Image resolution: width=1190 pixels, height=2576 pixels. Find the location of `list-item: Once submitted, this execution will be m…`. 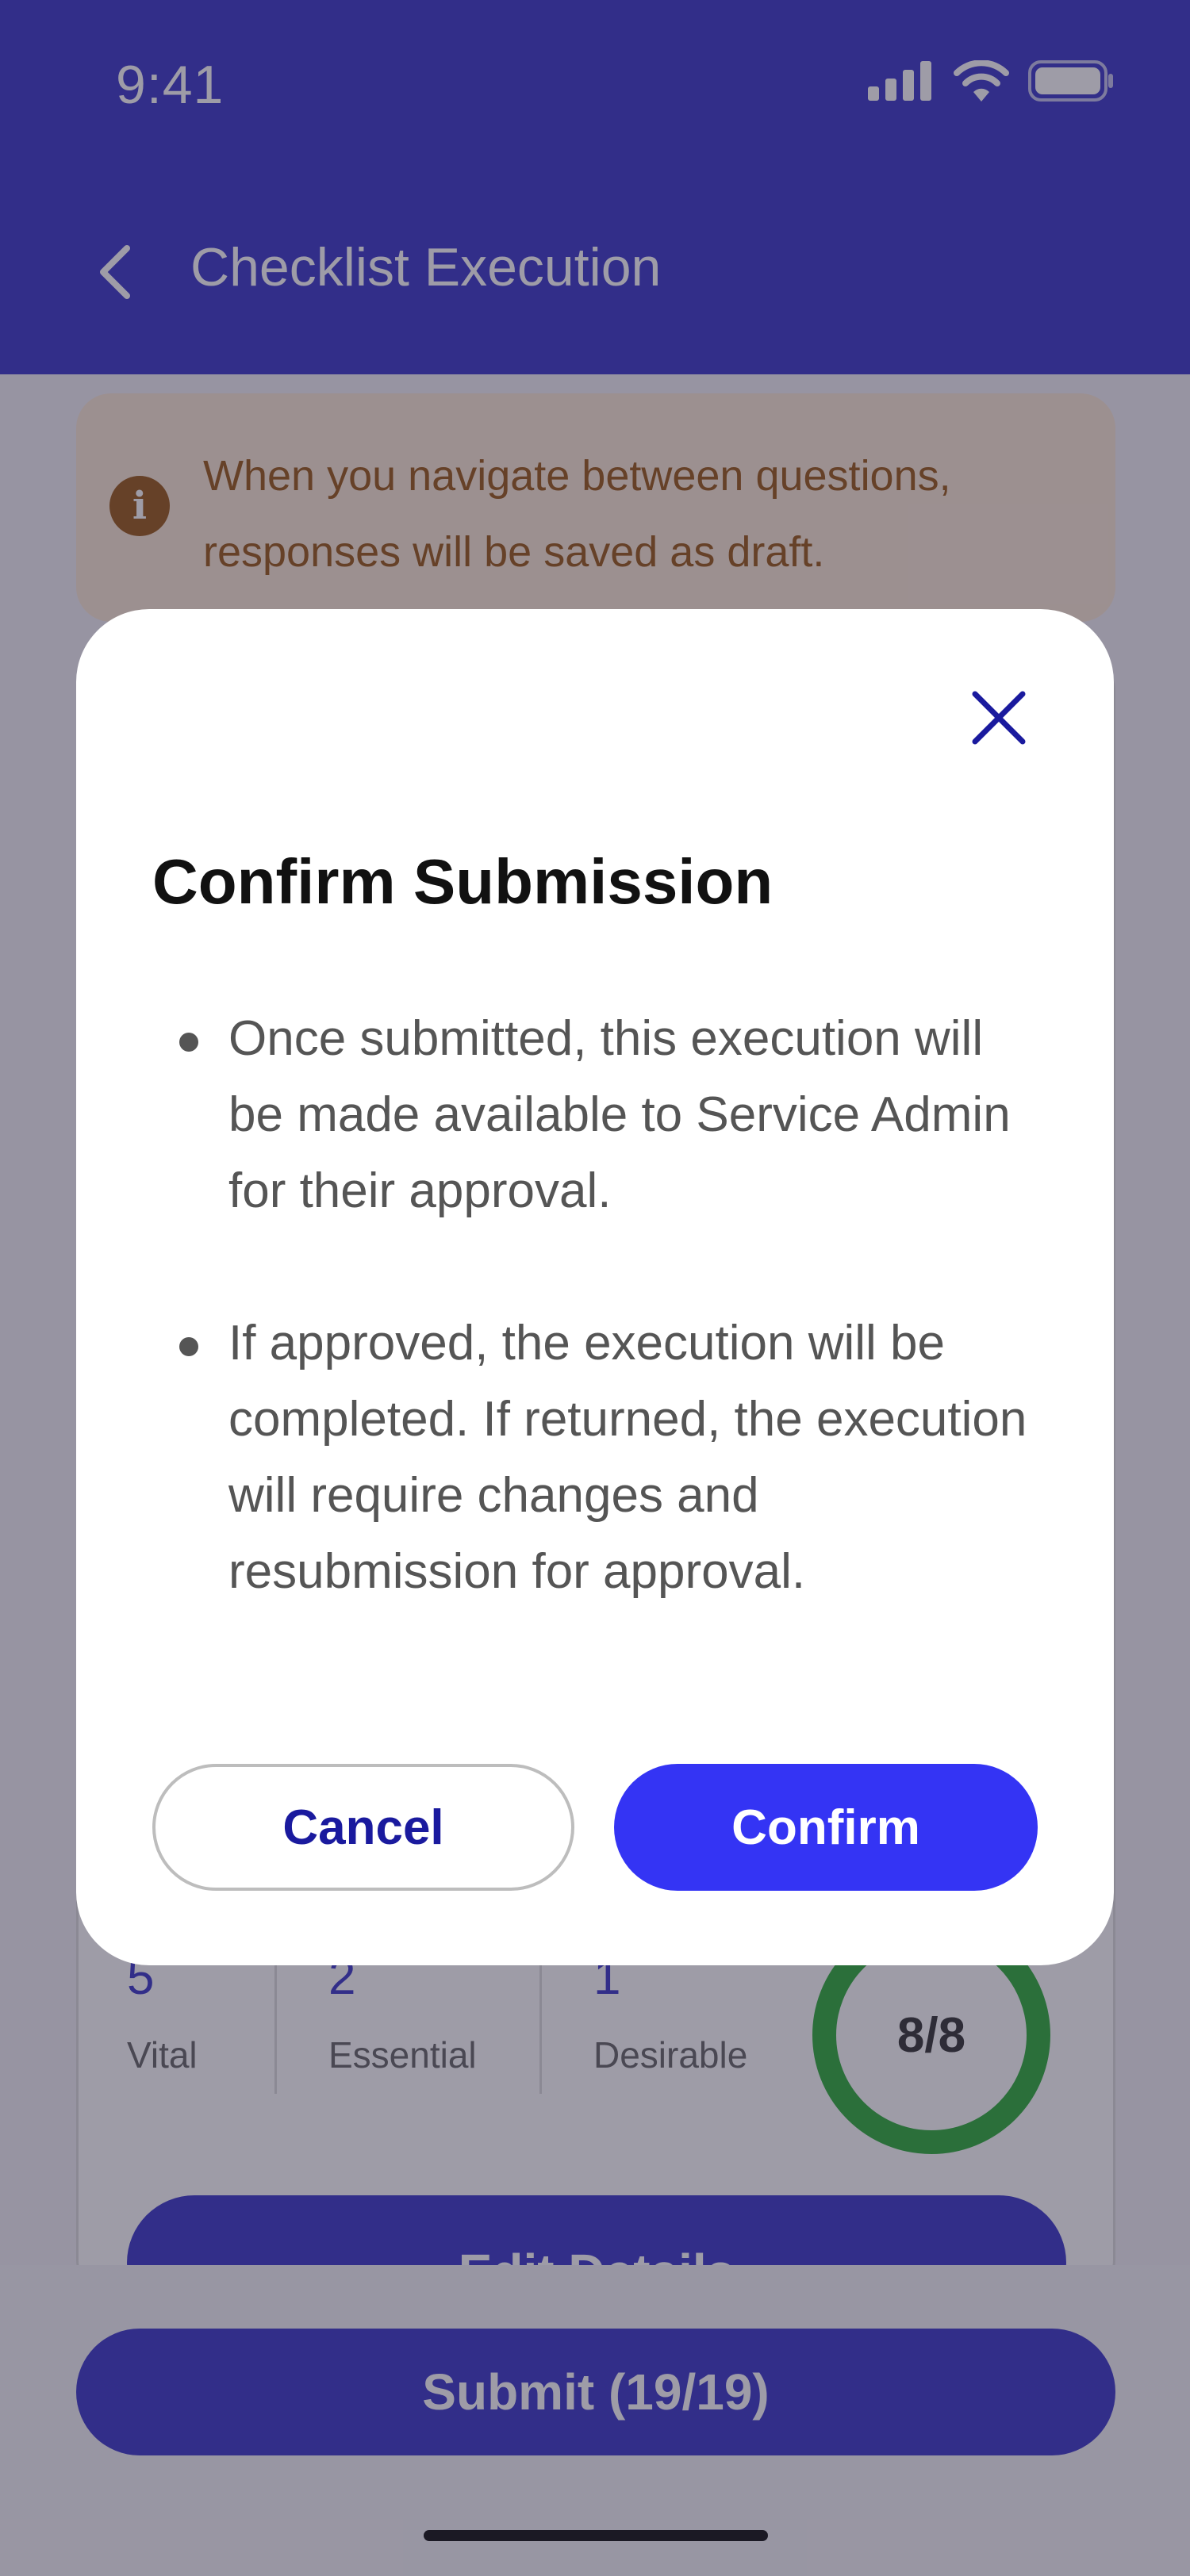

list-item: Once submitted, this execution will be m… is located at coordinates (604, 1115).